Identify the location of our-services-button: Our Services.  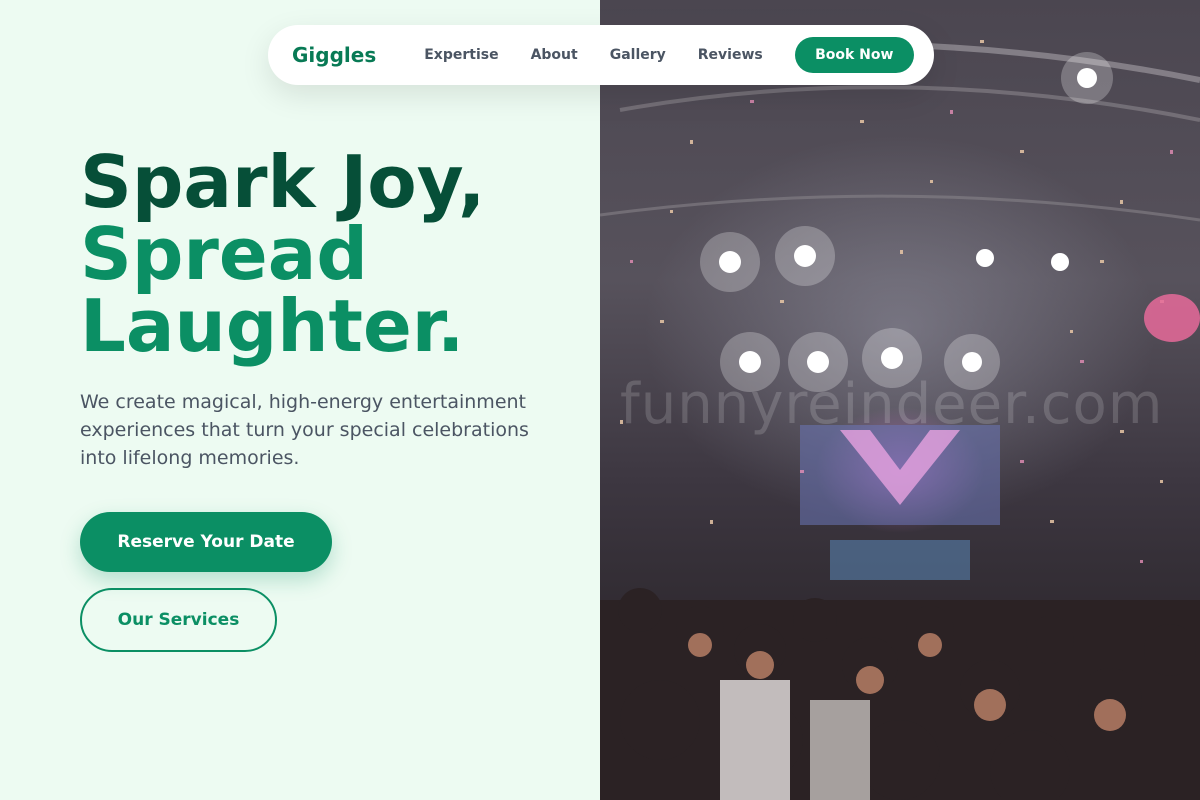
(178, 620).